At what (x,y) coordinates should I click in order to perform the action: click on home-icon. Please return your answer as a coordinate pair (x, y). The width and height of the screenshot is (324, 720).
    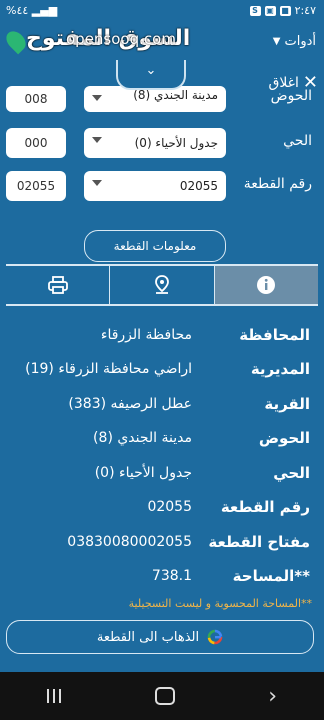
    Looking at the image, I should click on (164, 696).